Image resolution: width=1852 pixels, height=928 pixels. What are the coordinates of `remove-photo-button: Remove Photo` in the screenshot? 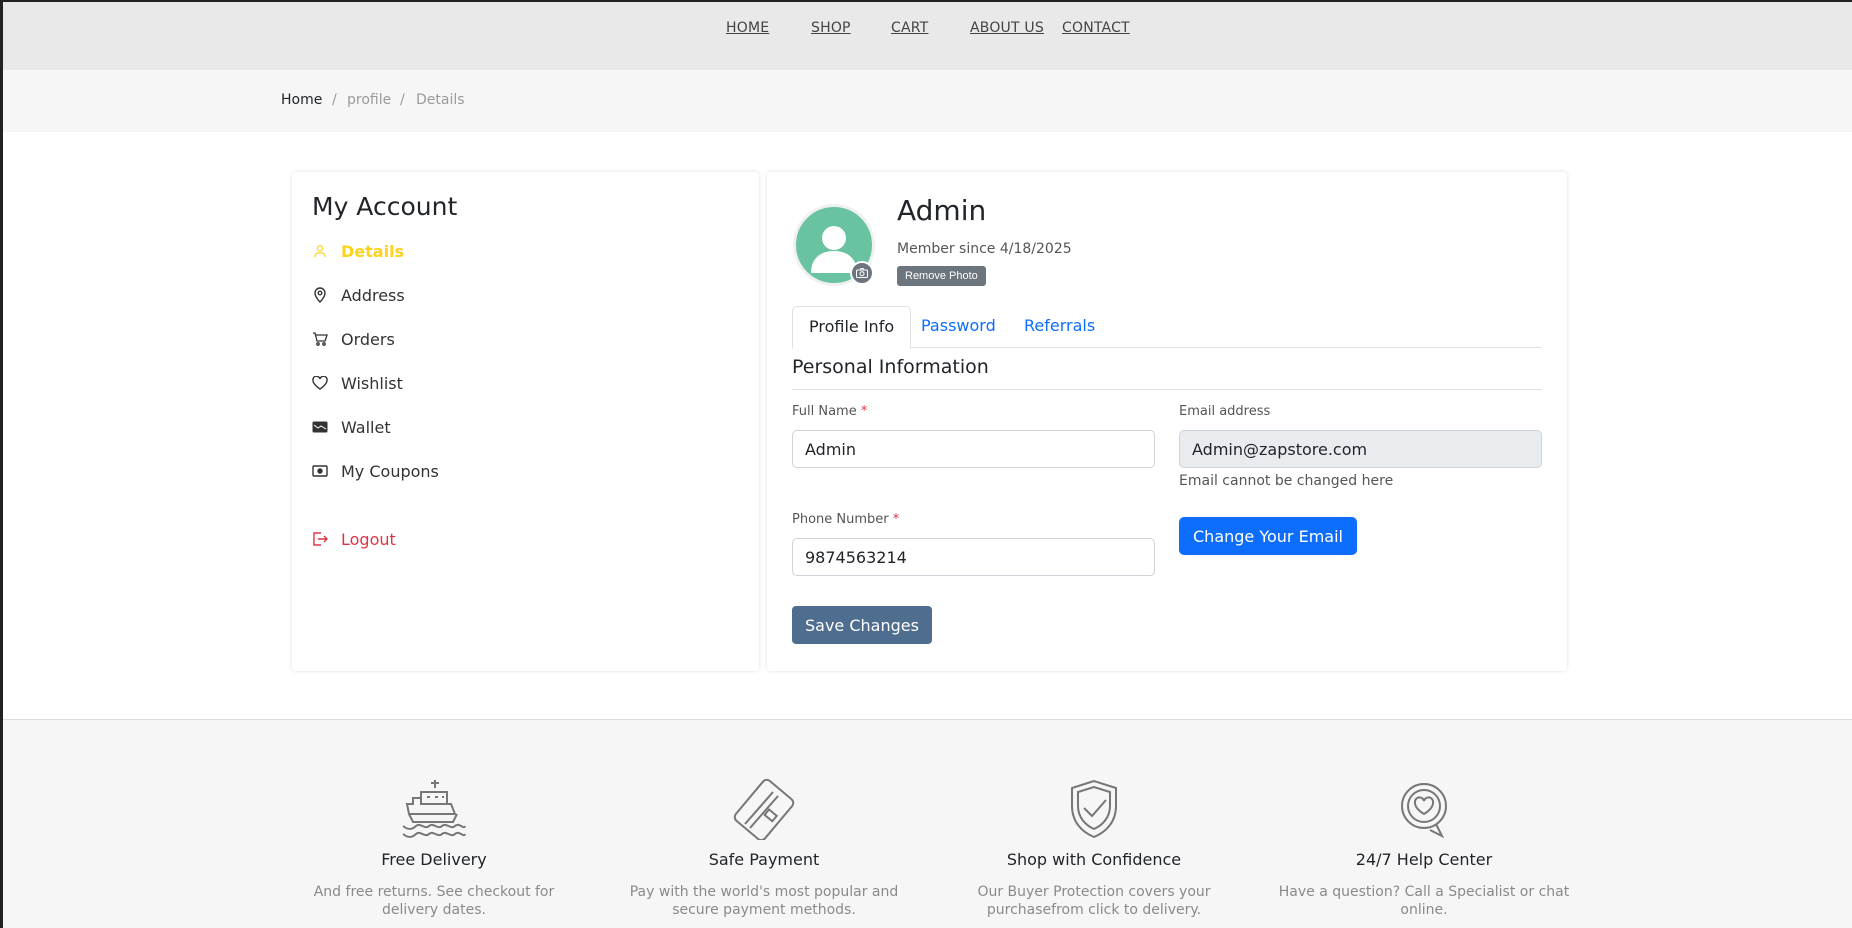 It's located at (941, 276).